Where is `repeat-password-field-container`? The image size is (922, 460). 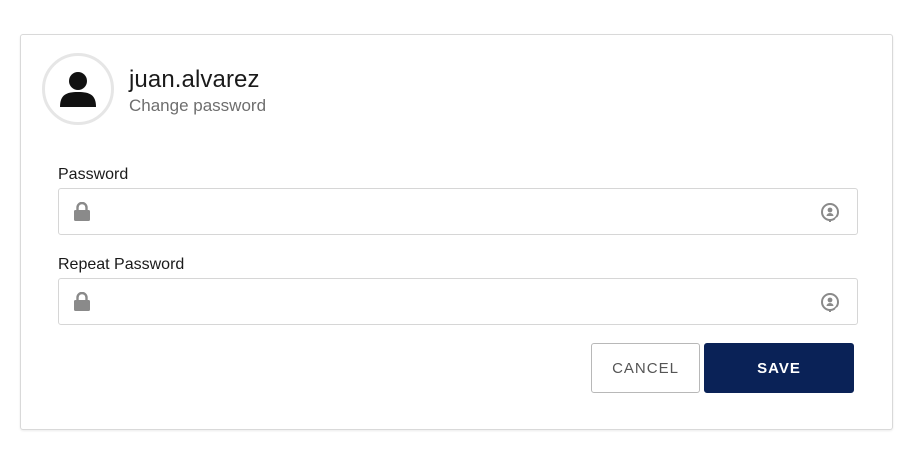 repeat-password-field-container is located at coordinates (458, 301).